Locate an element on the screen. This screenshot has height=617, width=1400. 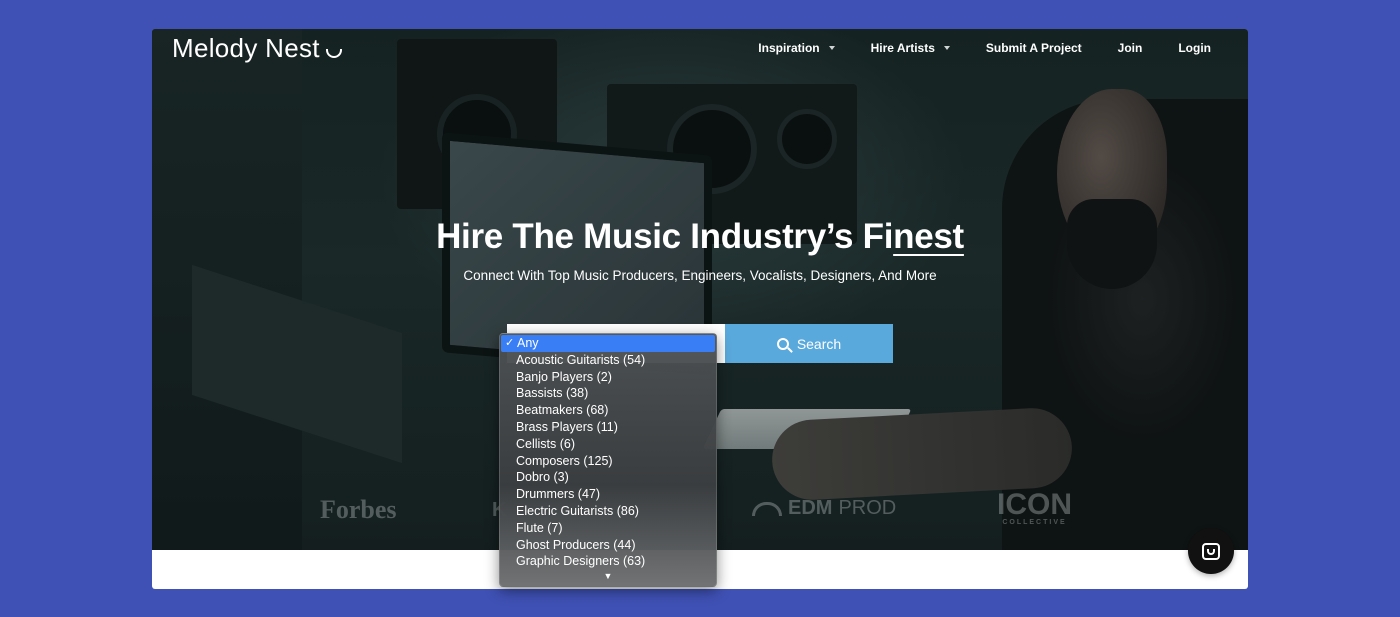
checkmark-icon: ✓ is located at coordinates (510, 343).